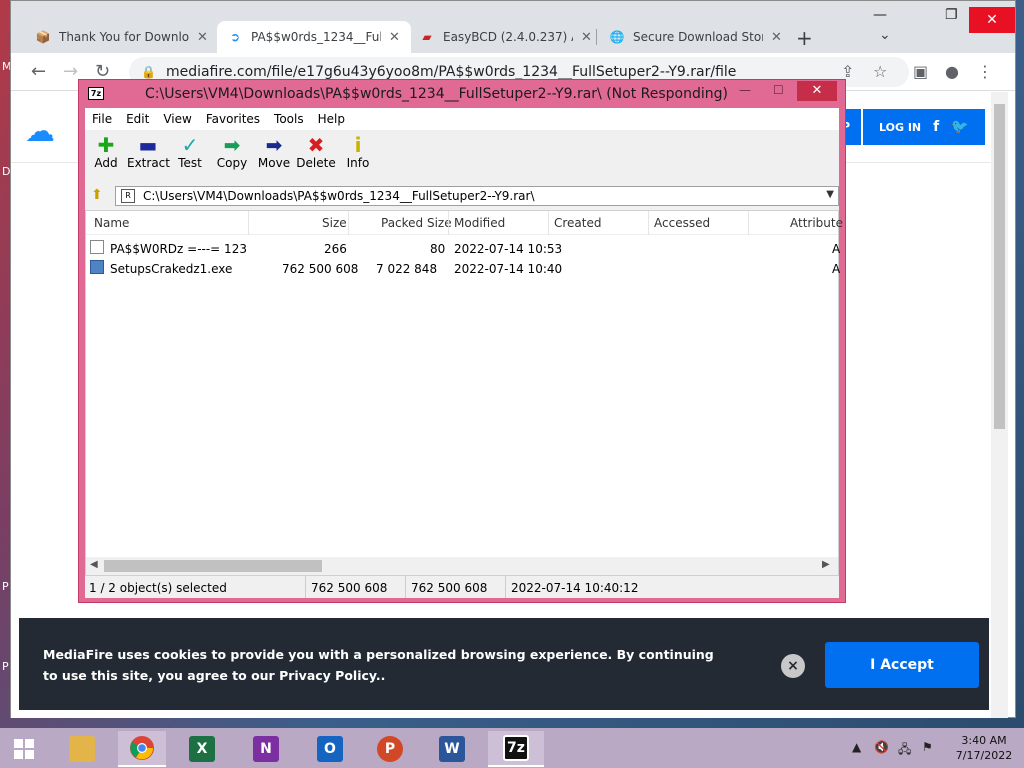 The image size is (1024, 768). Describe the element at coordinates (106, 152) in the screenshot. I see `add-button: ✚ Add` at that location.